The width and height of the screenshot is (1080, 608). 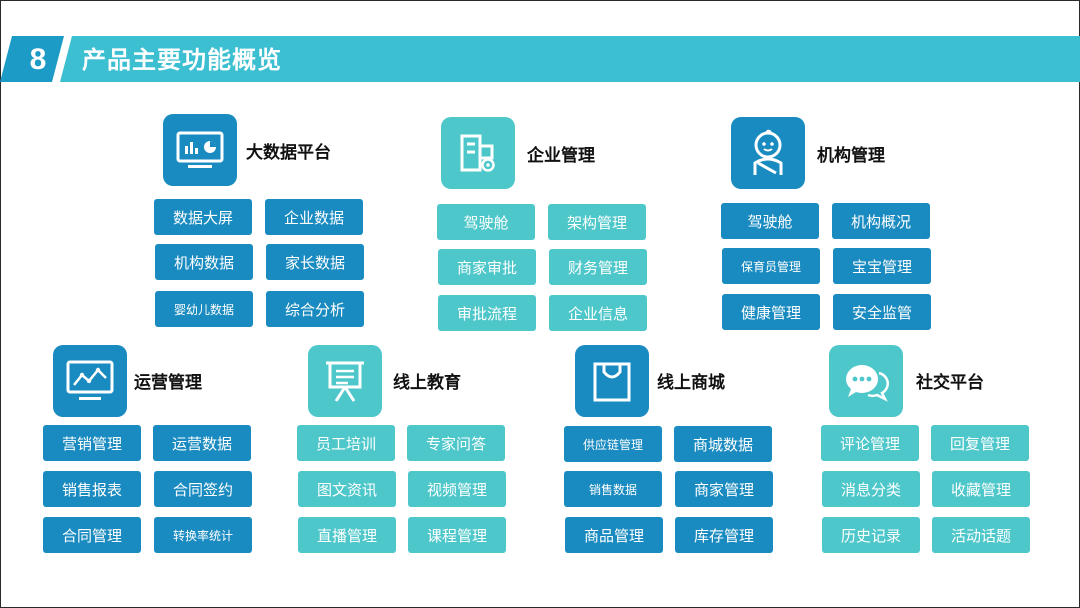 I want to click on btn-message-category: 消息分类, so click(x=871, y=489).